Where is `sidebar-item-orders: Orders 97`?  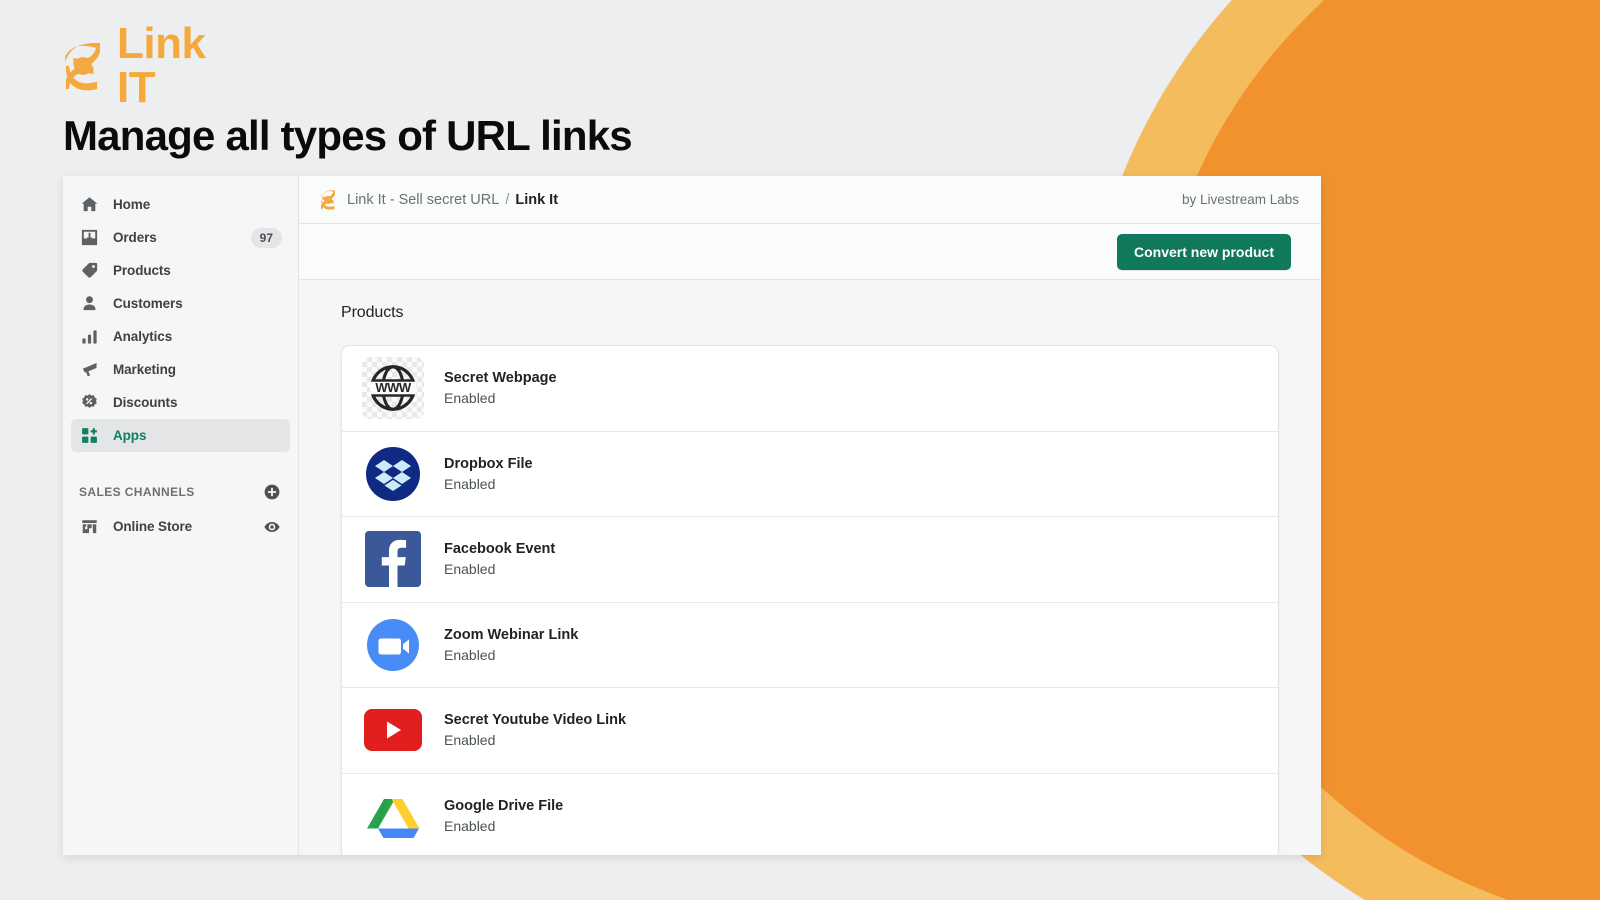
sidebar-item-orders: Orders 97 is located at coordinates (180, 237).